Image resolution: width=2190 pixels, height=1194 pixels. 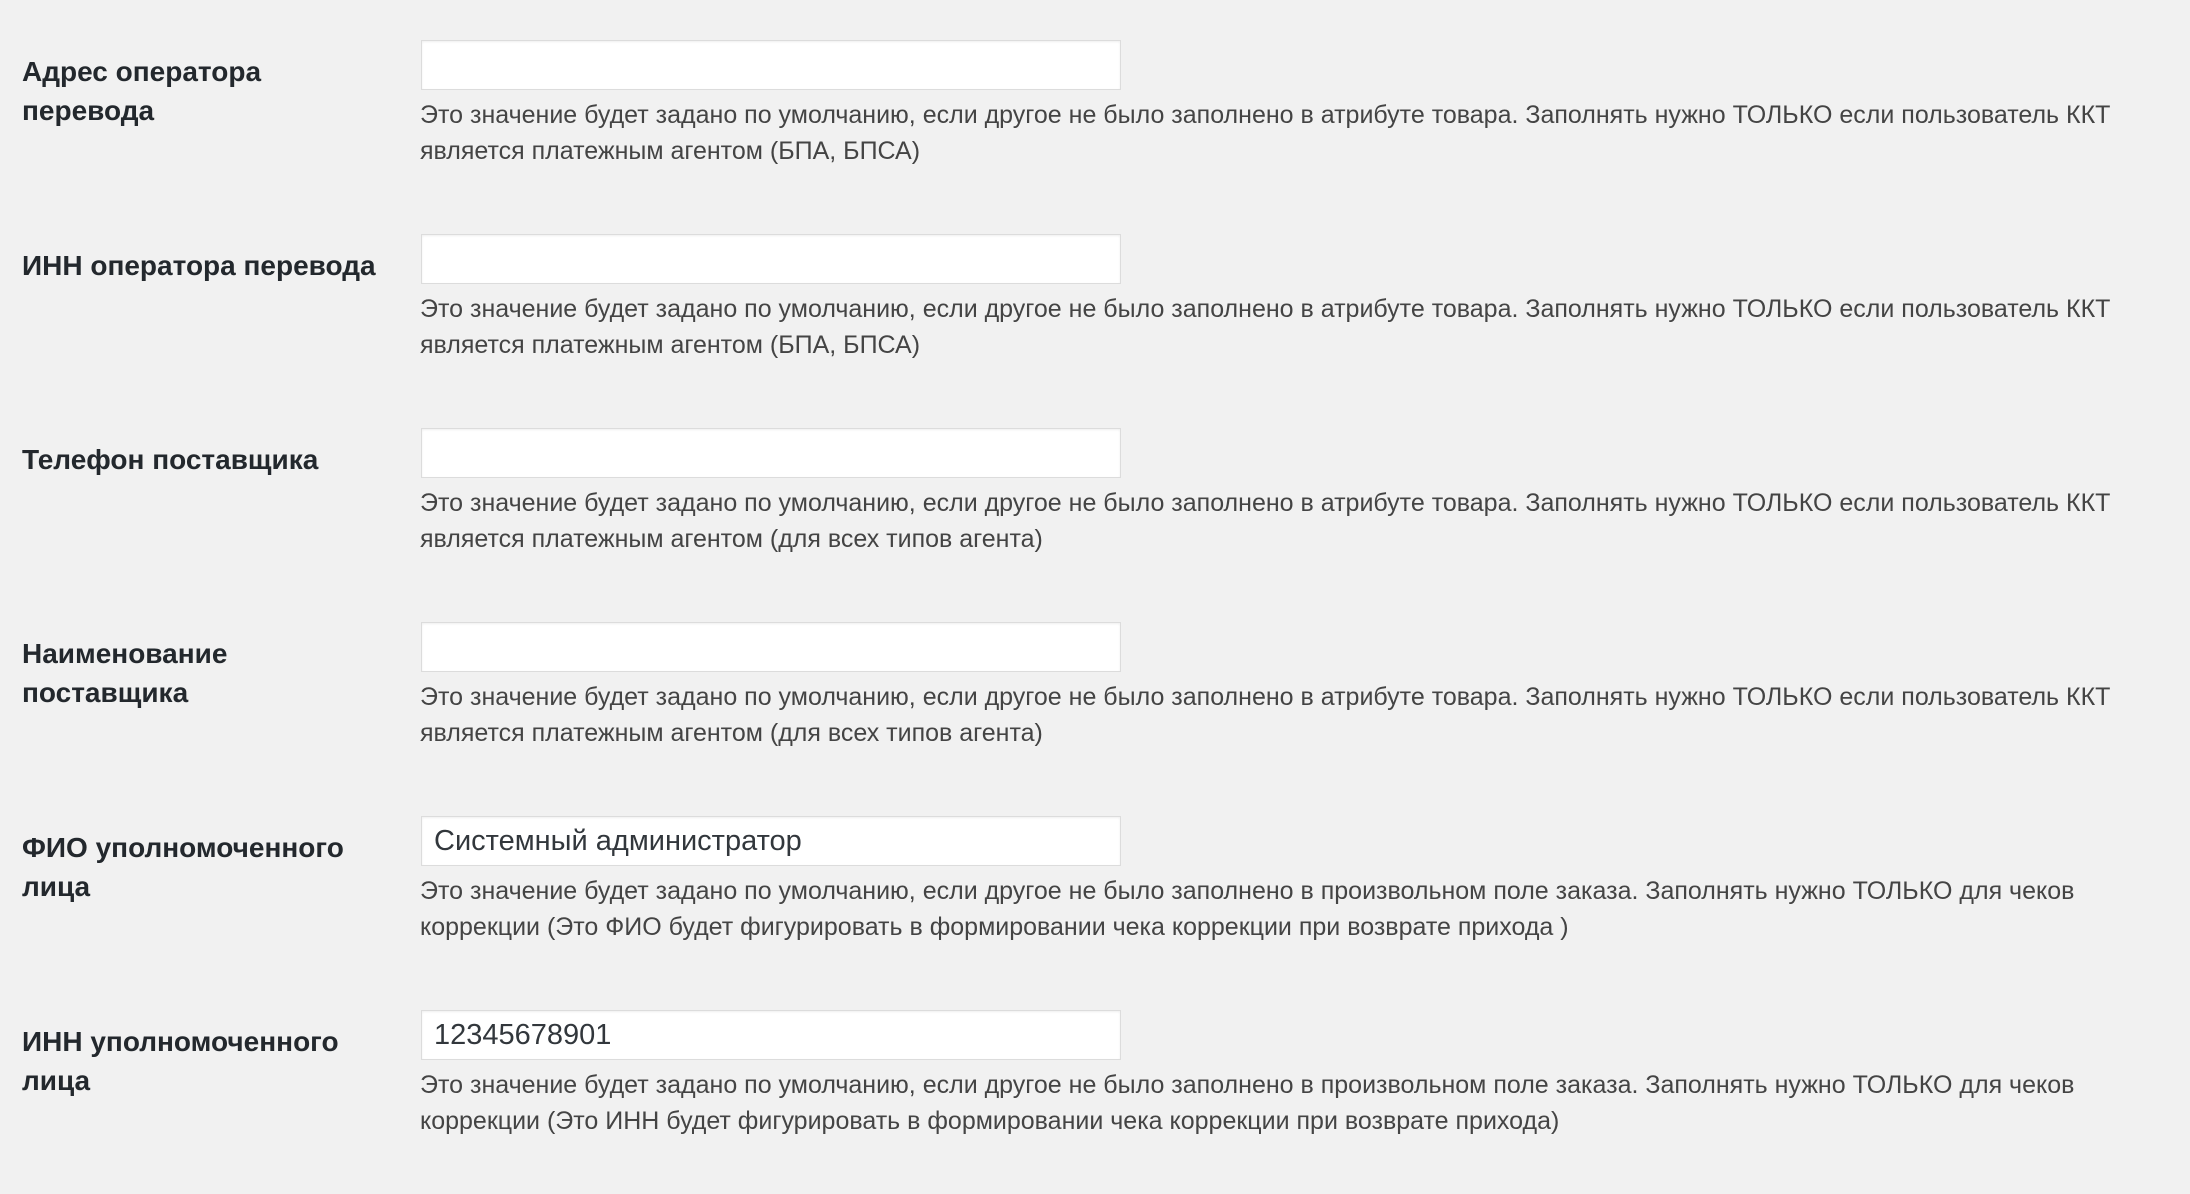 What do you see at coordinates (183, 867) in the screenshot?
I see `field-label: ФИО уполномоченного лица` at bounding box center [183, 867].